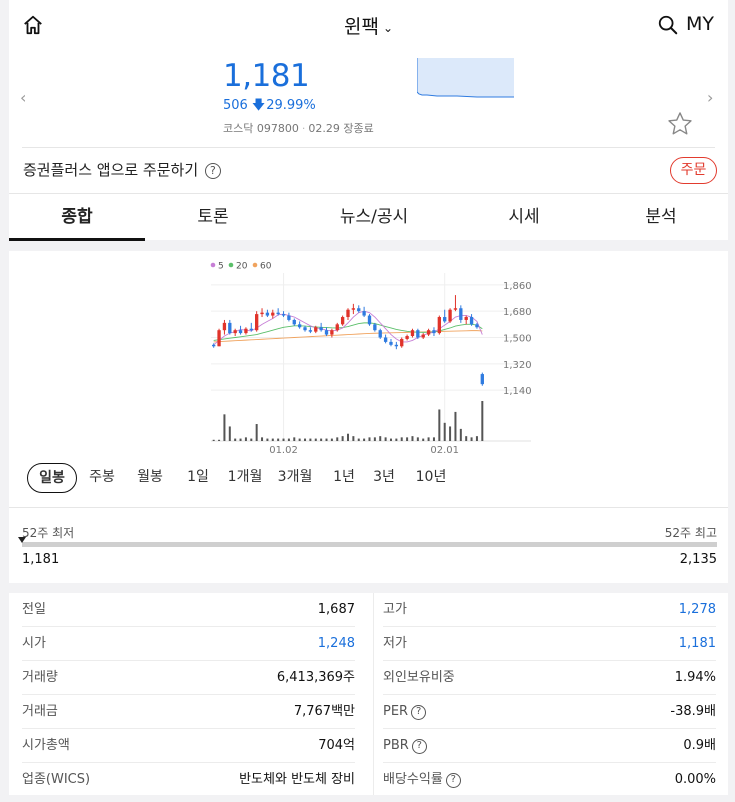  Describe the element at coordinates (52, 478) in the screenshot. I see `period-daily: 일봉` at that location.